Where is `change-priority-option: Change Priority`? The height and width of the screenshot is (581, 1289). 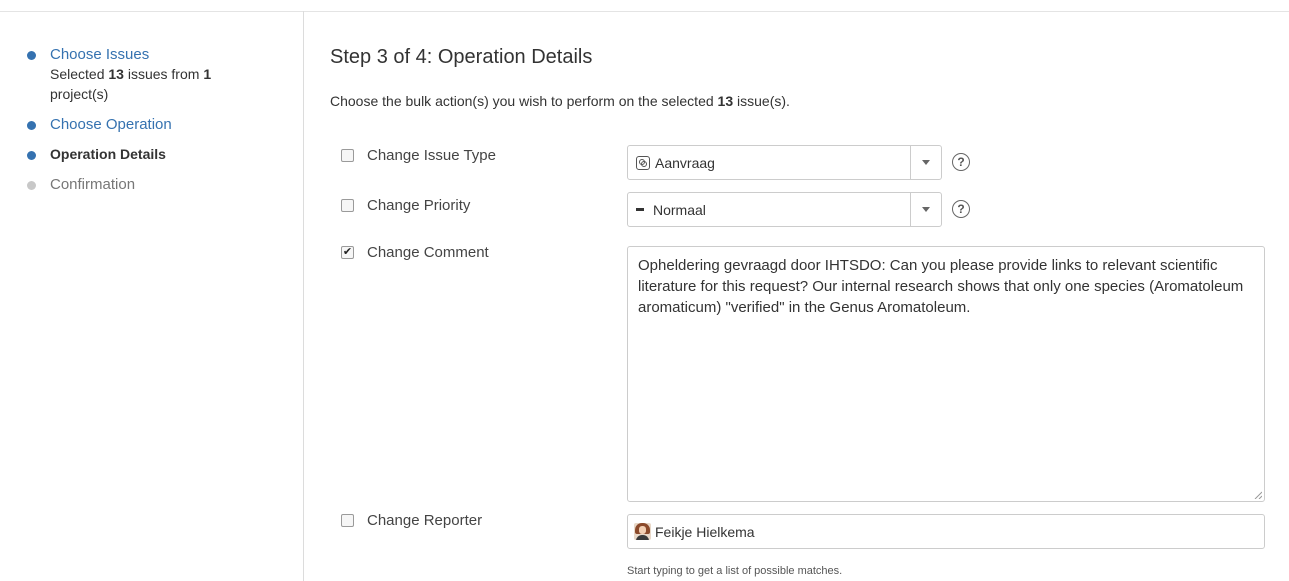 change-priority-option: Change Priority is located at coordinates (405, 205).